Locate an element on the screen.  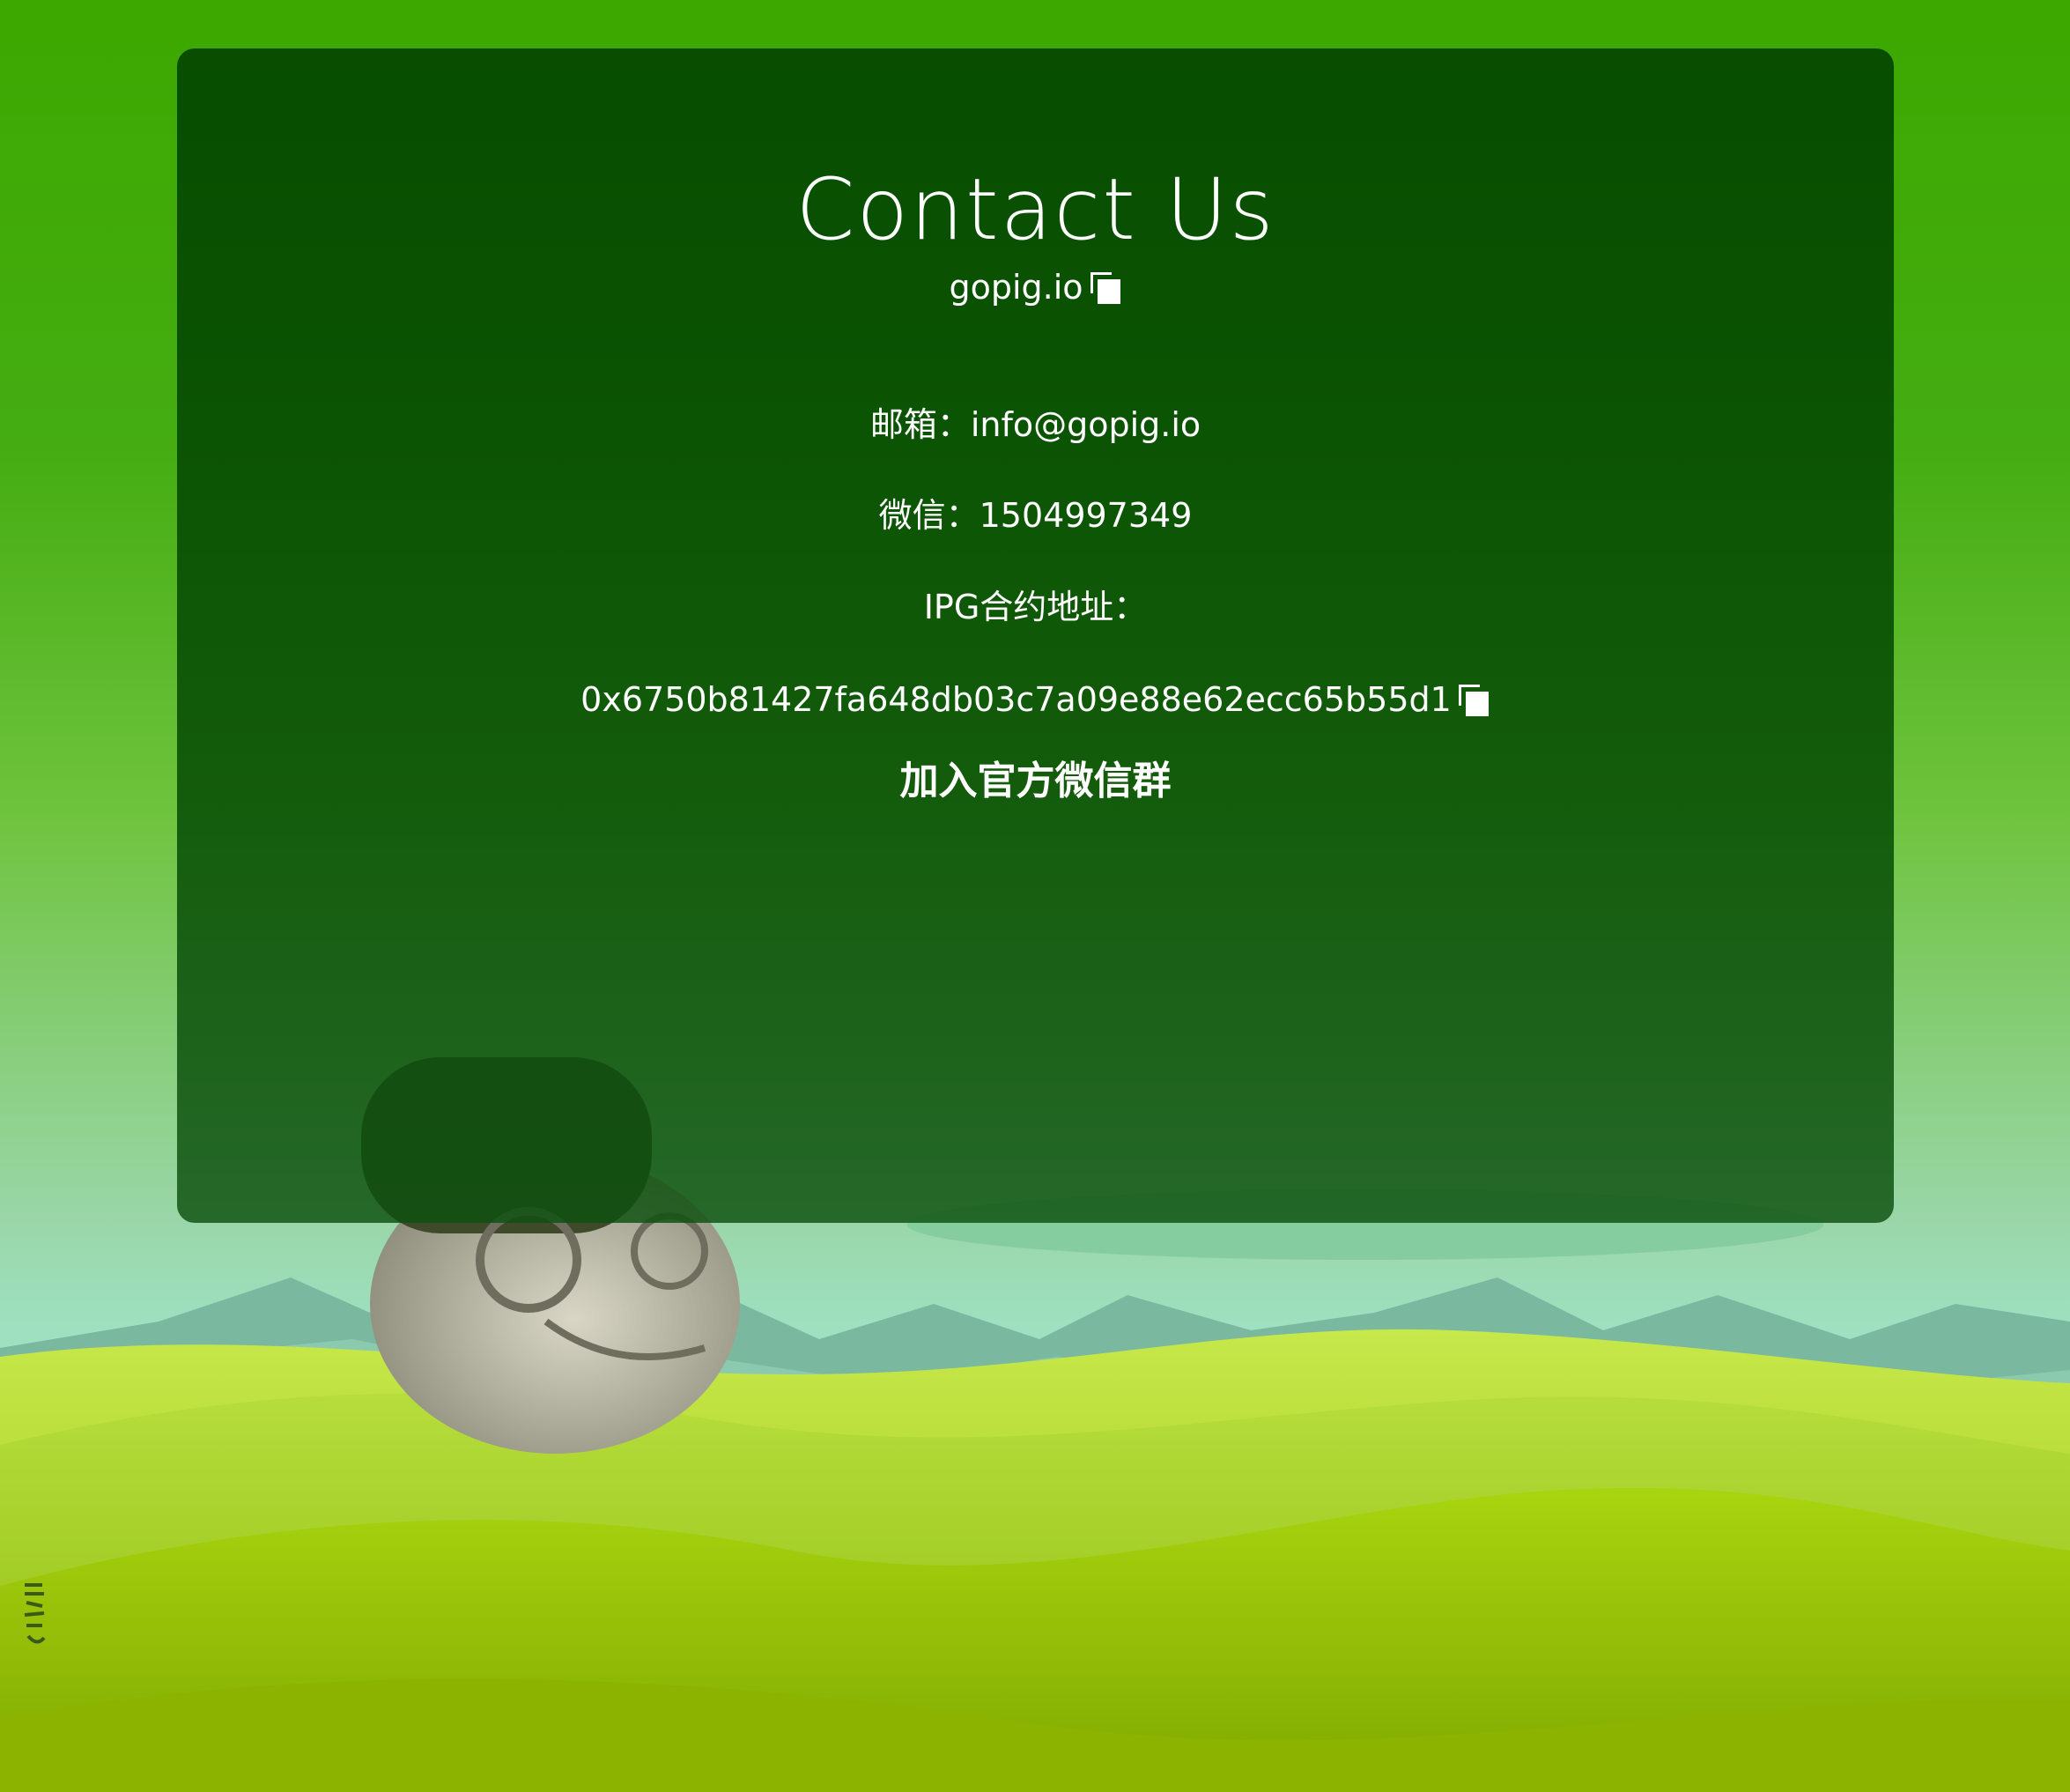
email-row: 邮箱：info@gopig.io is located at coordinates (1035, 424).